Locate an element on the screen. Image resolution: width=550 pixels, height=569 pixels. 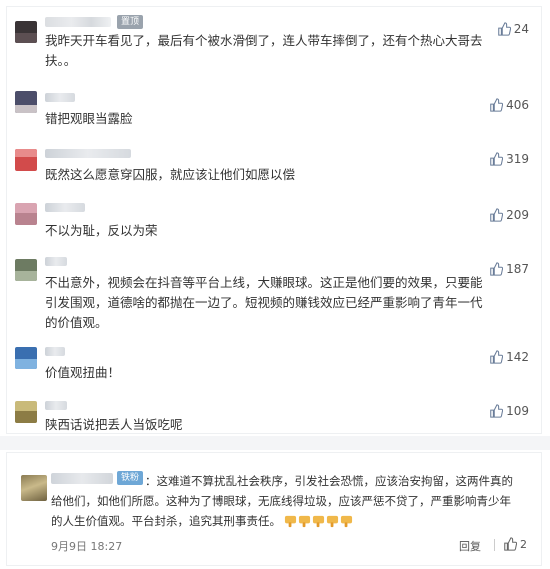
comment-text: 我昨天开车看见了，最后有个被水滑倒了，连人带车摔倒了，还有个热心大哥去扶。。 is located at coordinates (264, 50).